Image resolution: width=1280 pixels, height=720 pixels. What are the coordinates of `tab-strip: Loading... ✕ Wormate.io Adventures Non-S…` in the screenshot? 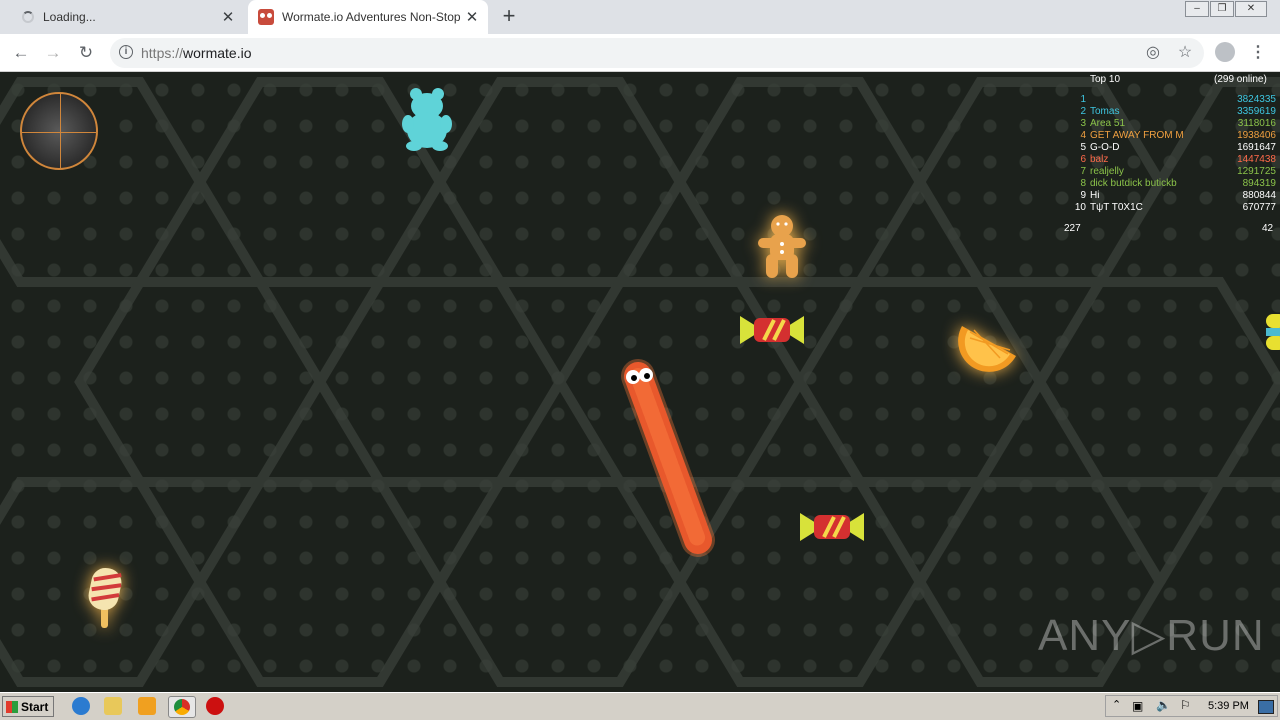 It's located at (640, 17).